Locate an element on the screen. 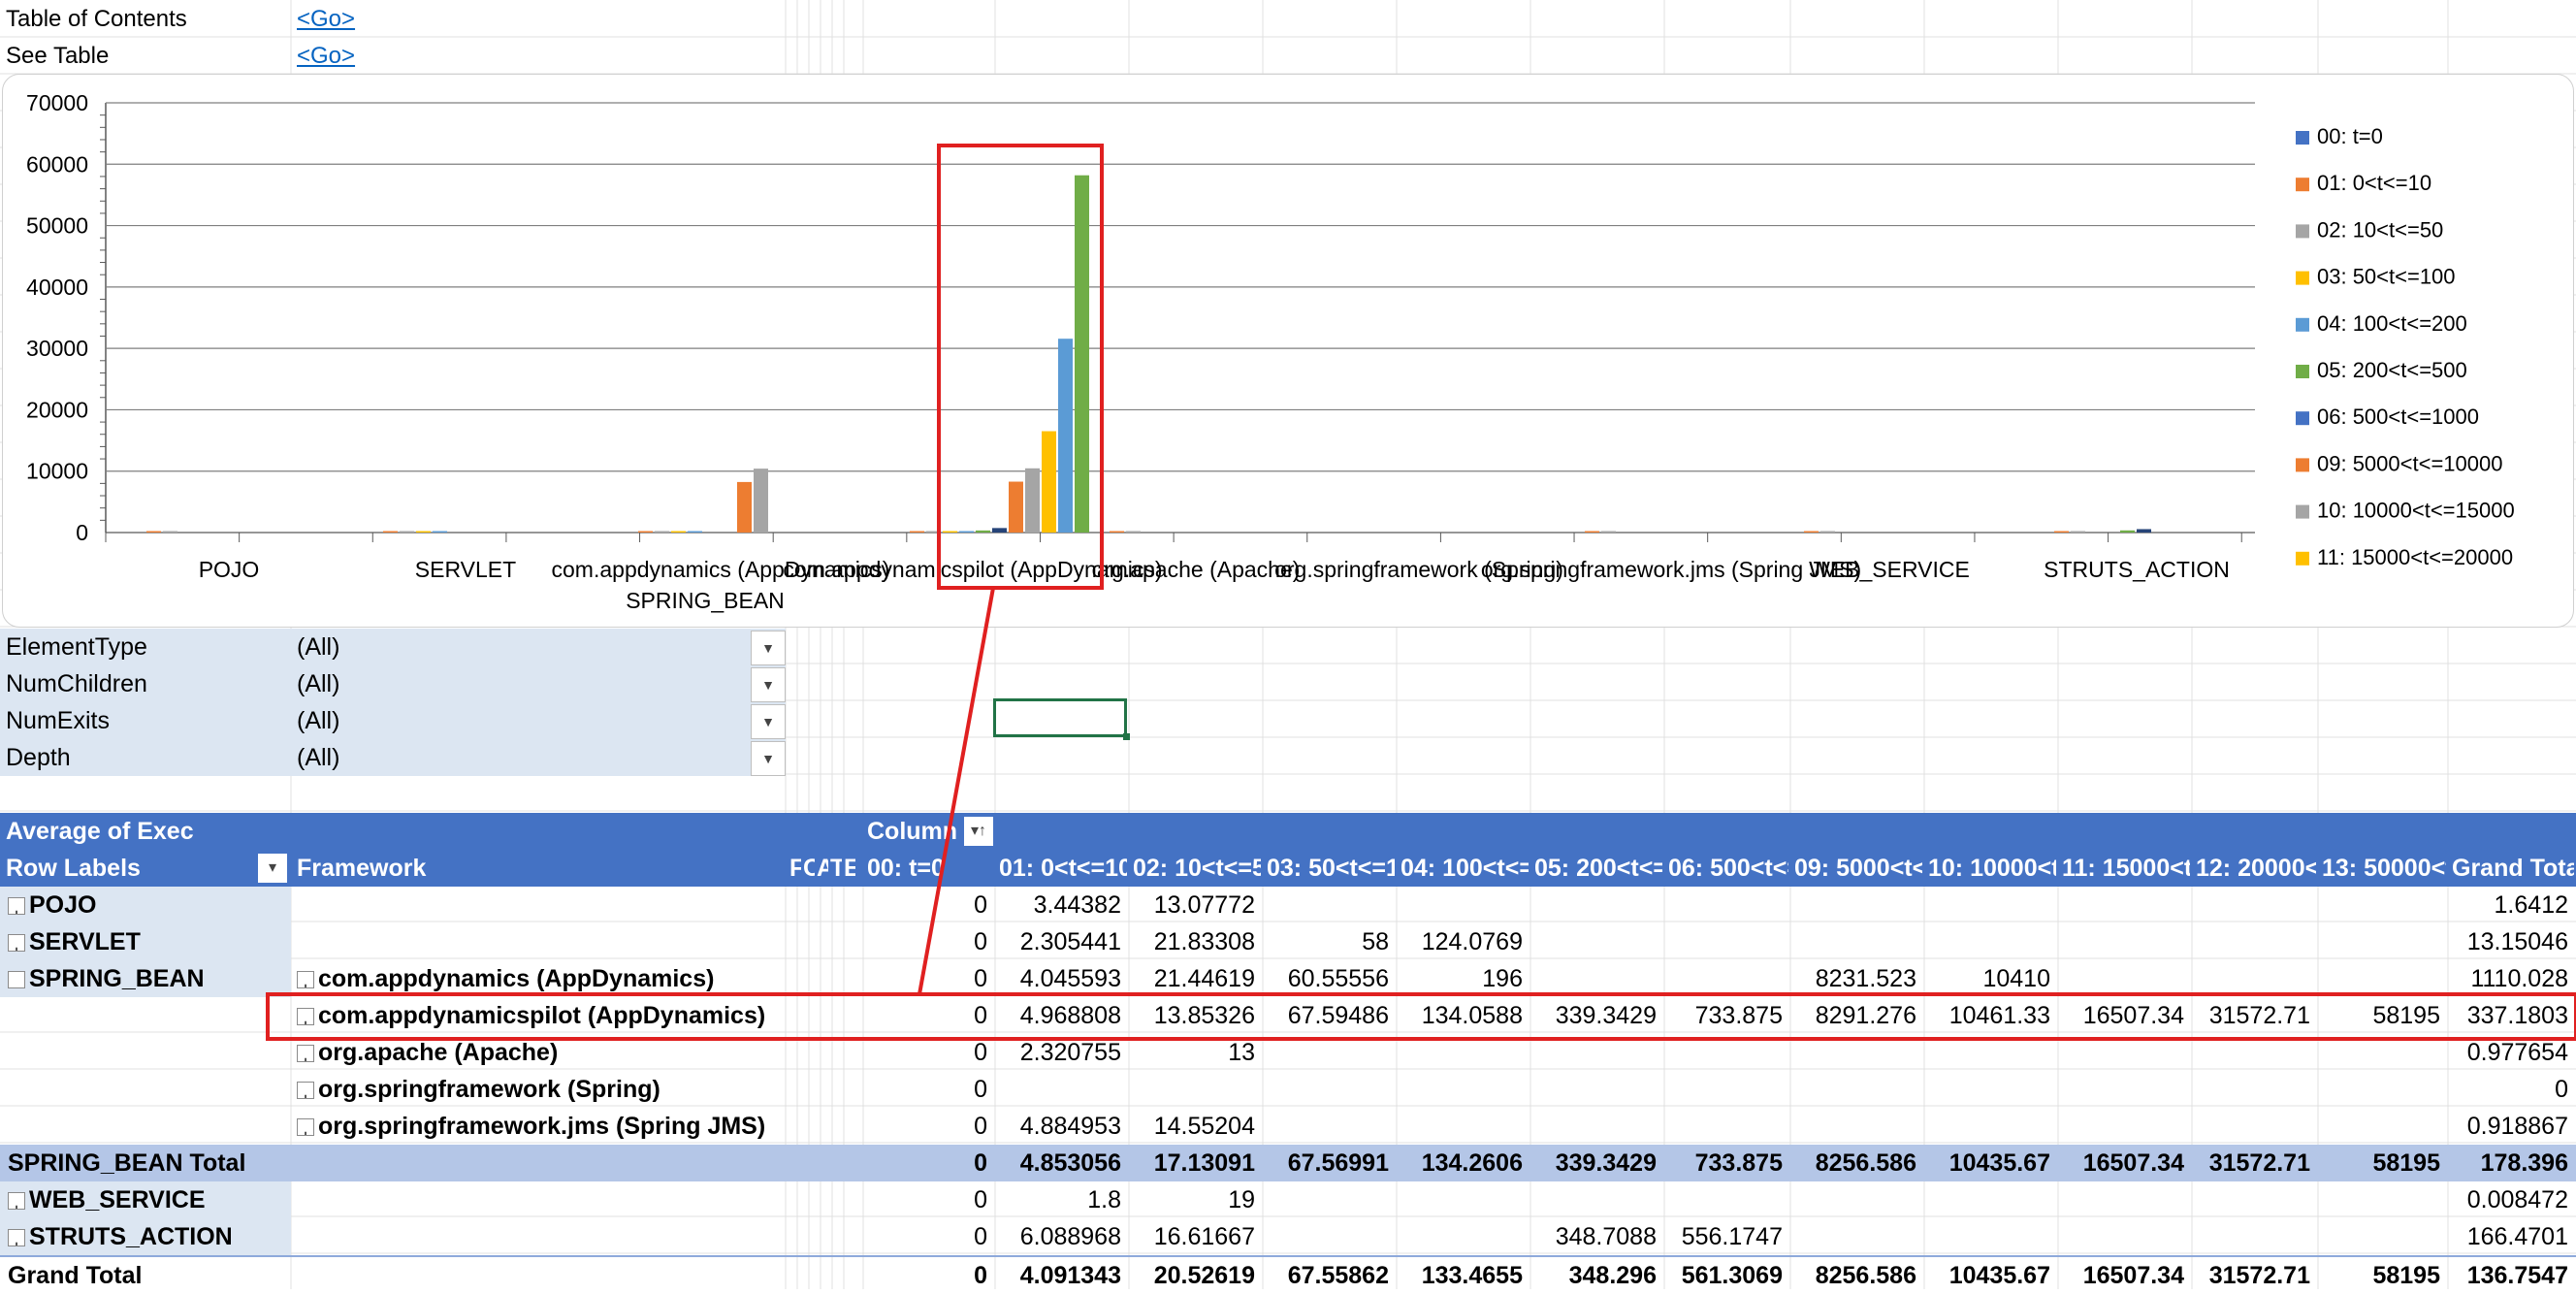 This screenshot has height=1294, width=2576. framework-label: +org.springframework.jms (Spring JMS) is located at coordinates (539, 1126).